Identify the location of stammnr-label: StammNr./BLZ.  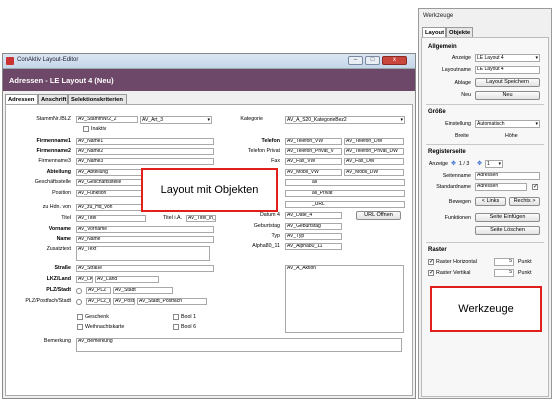
(53, 119).